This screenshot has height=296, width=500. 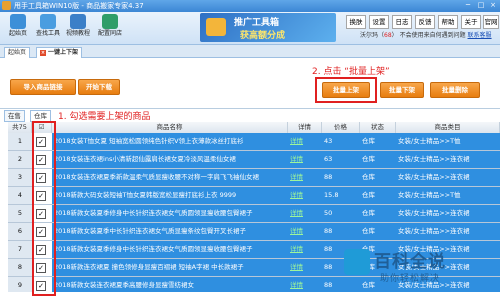 I want to click on log-button: 日志, so click(x=402, y=22).